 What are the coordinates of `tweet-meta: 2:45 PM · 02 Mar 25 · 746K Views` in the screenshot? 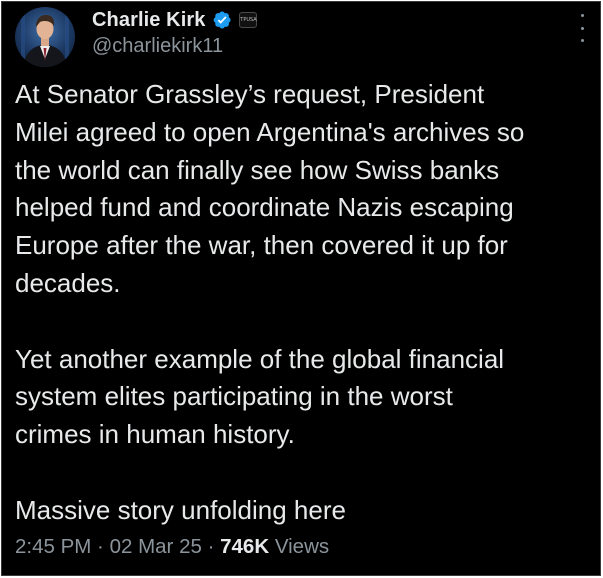 It's located at (172, 547).